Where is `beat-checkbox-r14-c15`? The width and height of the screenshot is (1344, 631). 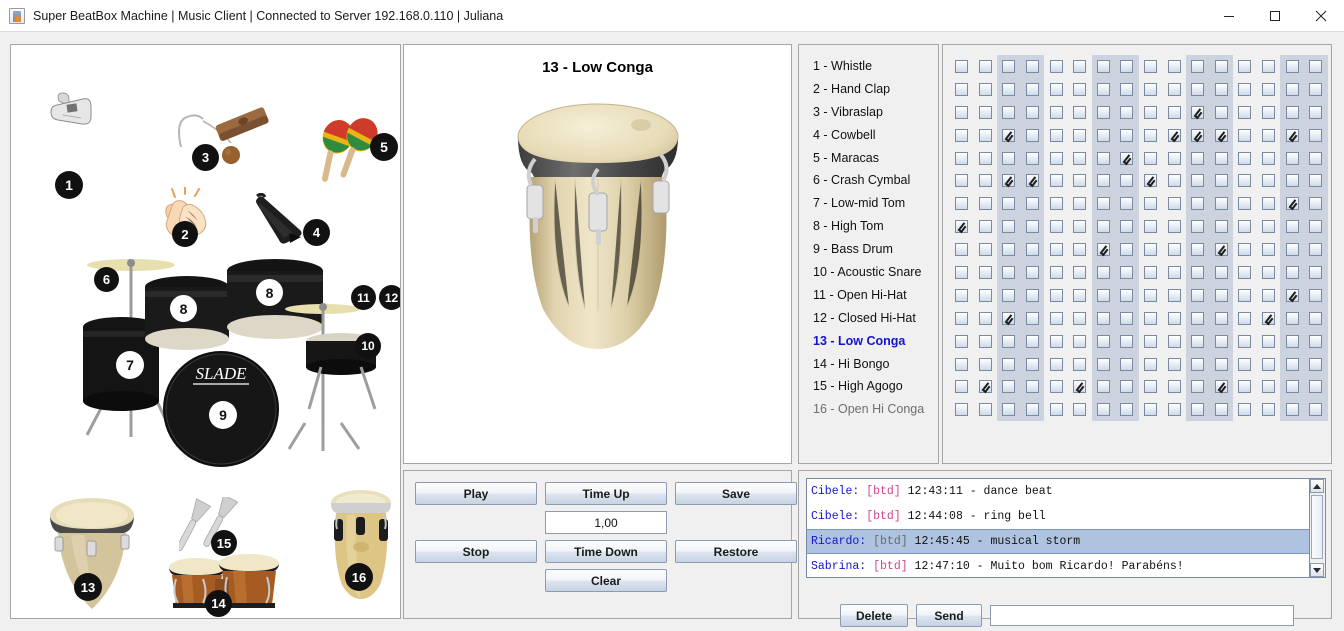 beat-checkbox-r14-c15 is located at coordinates (1292, 364).